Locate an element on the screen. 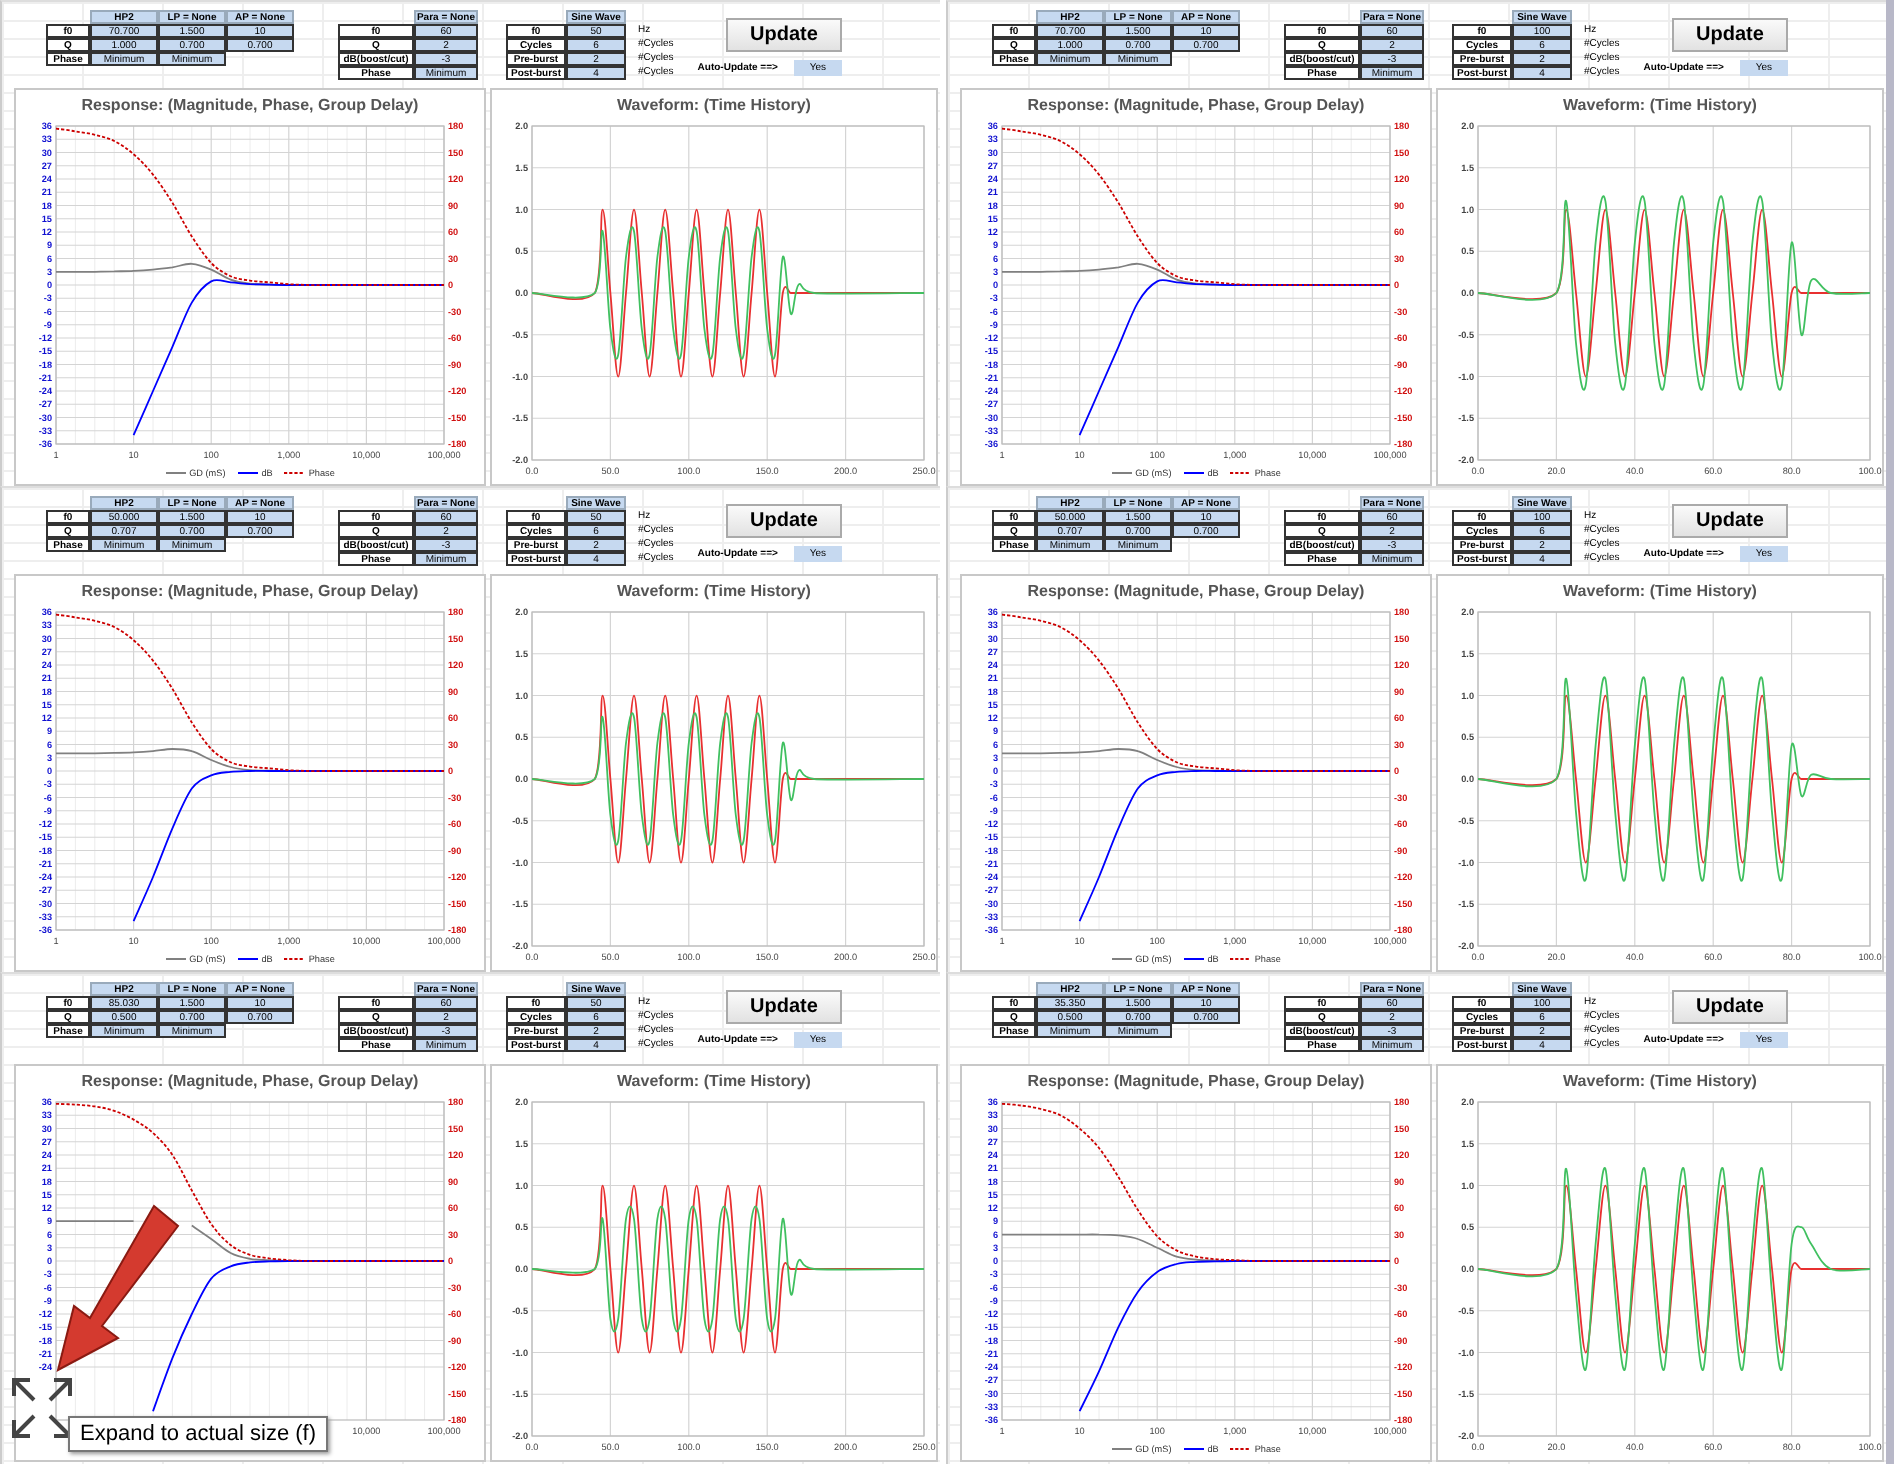 Image resolution: width=1894 pixels, height=1464 pixels. pointer-arrow-icon is located at coordinates (118, 1288).